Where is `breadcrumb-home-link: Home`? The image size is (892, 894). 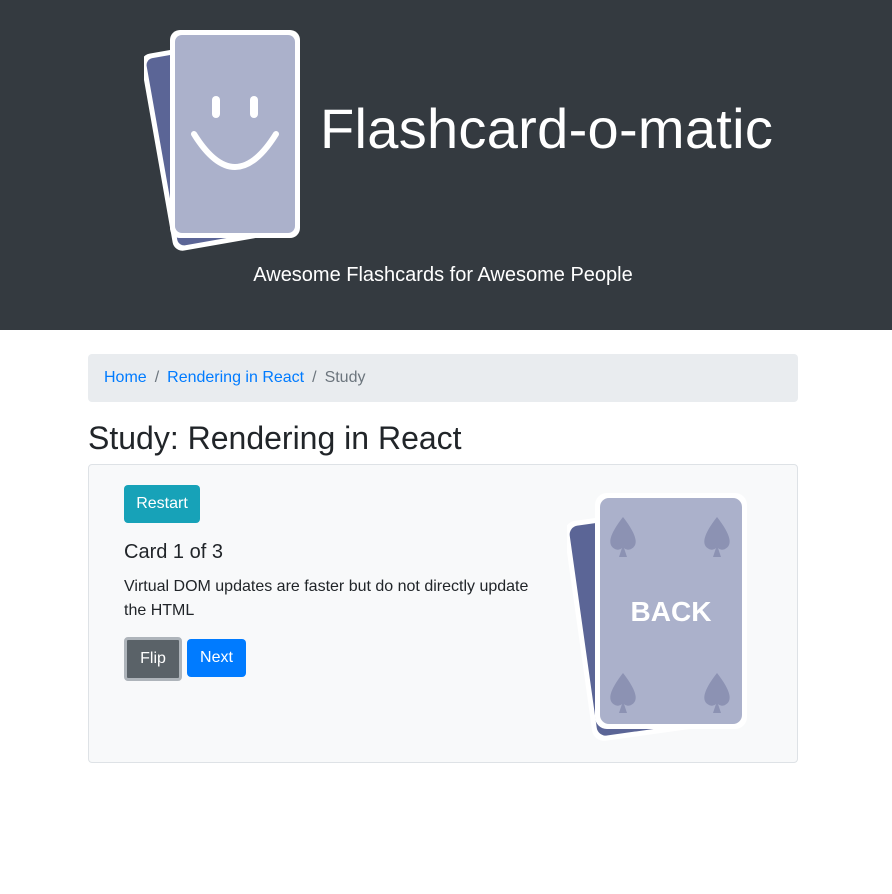 breadcrumb-home-link: Home is located at coordinates (125, 378).